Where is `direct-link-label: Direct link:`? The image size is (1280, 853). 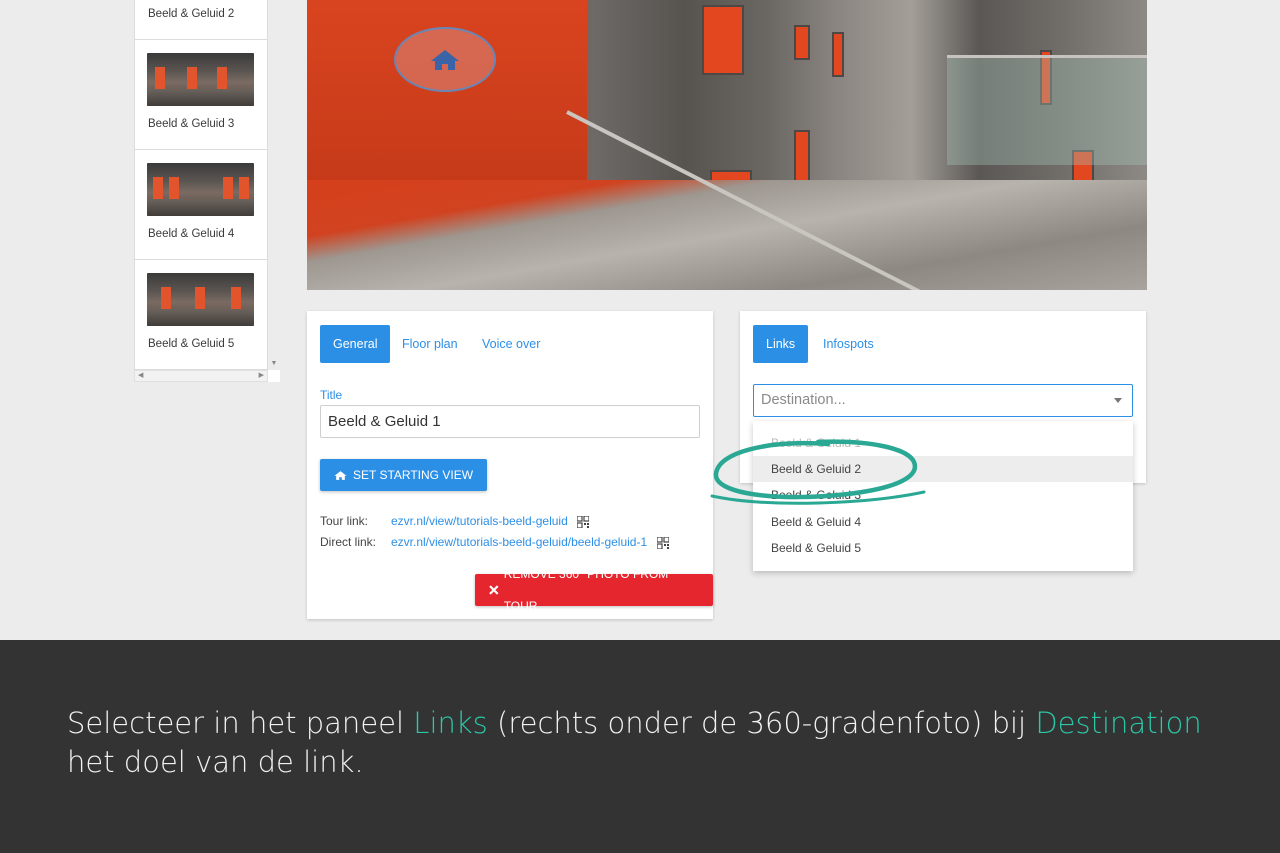
direct-link-label: Direct link: is located at coordinates (348, 542).